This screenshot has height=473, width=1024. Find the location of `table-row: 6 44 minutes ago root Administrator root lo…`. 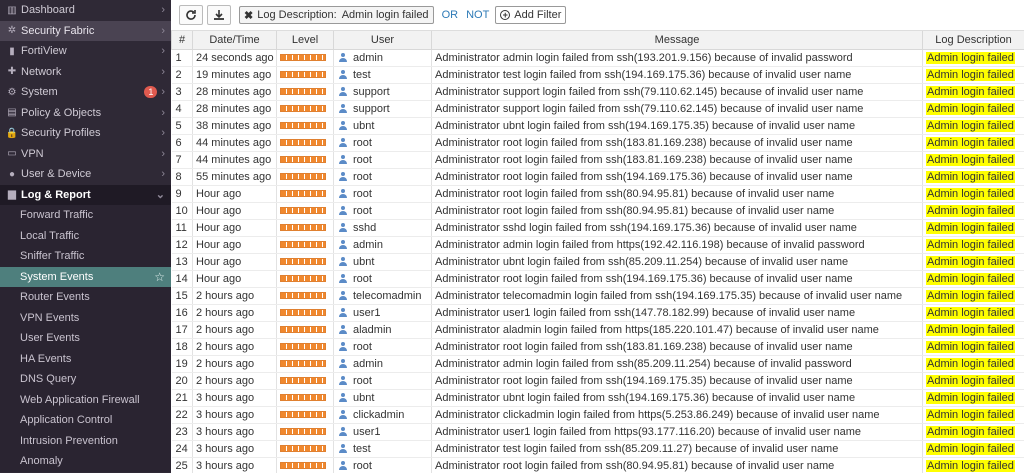

table-row: 6 44 minutes ago root Administrator root lo… is located at coordinates (597, 143).